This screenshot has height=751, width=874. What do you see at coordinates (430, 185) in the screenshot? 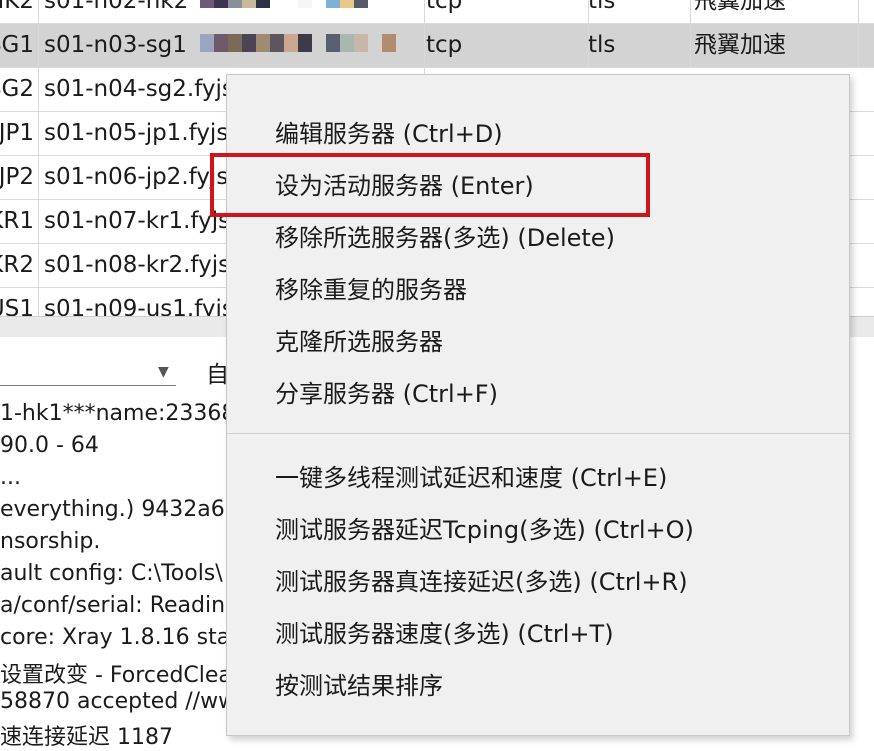
I see `highlight-annotation-box` at bounding box center [430, 185].